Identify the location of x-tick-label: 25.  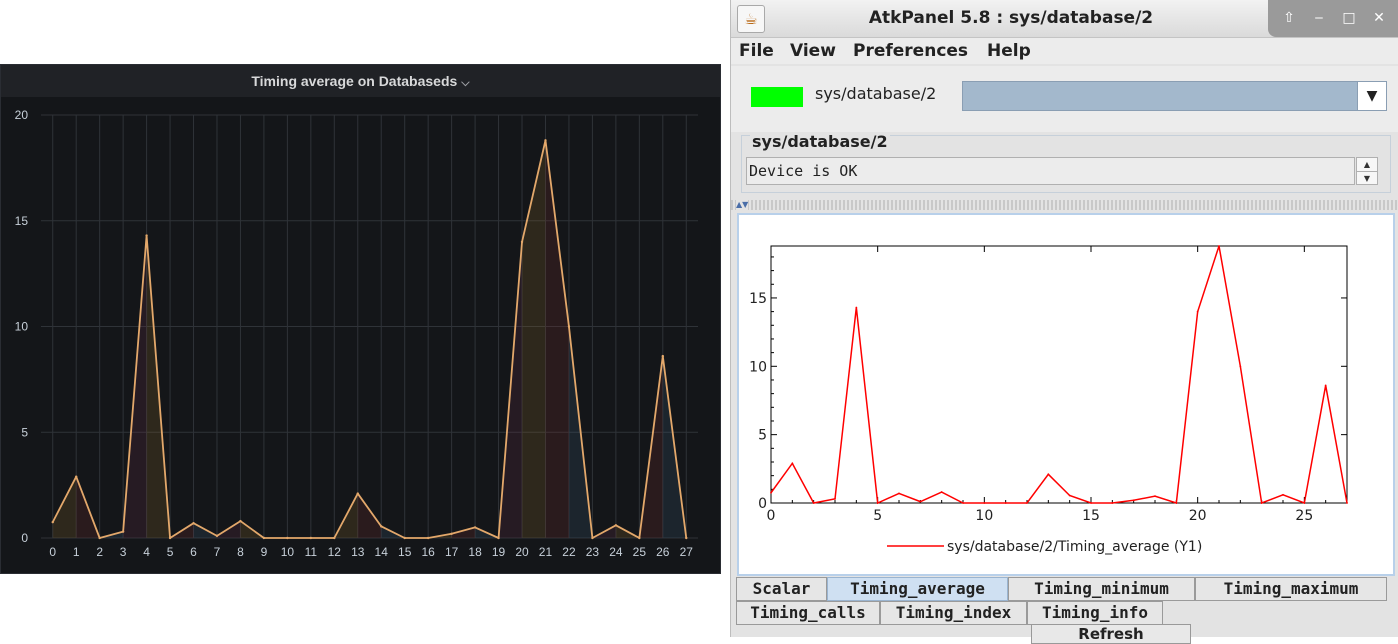
(640, 552).